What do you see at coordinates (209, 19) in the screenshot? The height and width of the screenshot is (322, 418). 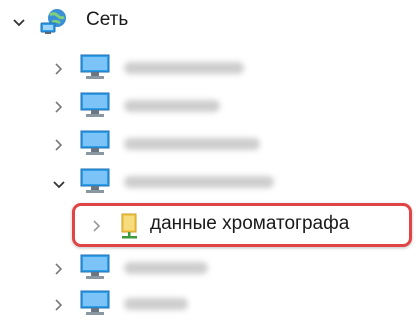 I see `tree-node-network: Сеть` at bounding box center [209, 19].